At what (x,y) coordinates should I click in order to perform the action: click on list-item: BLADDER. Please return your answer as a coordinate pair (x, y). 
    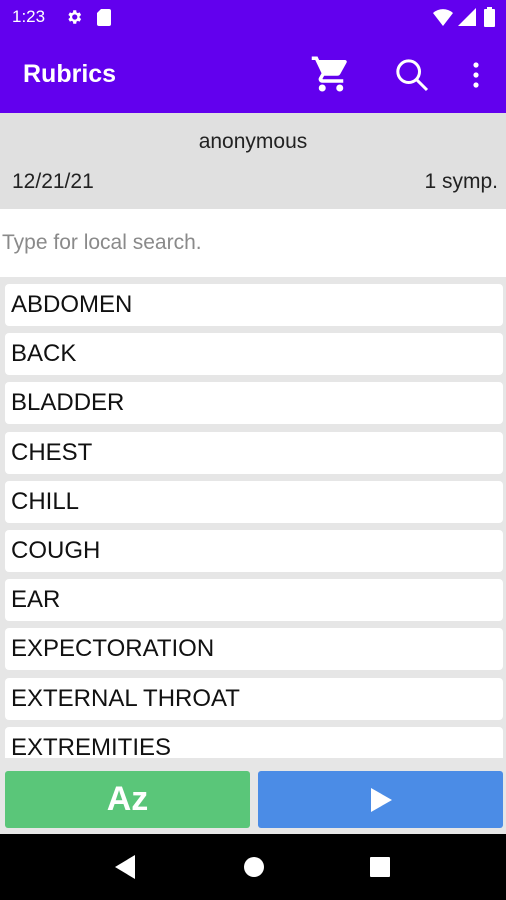
    Looking at the image, I should click on (254, 403).